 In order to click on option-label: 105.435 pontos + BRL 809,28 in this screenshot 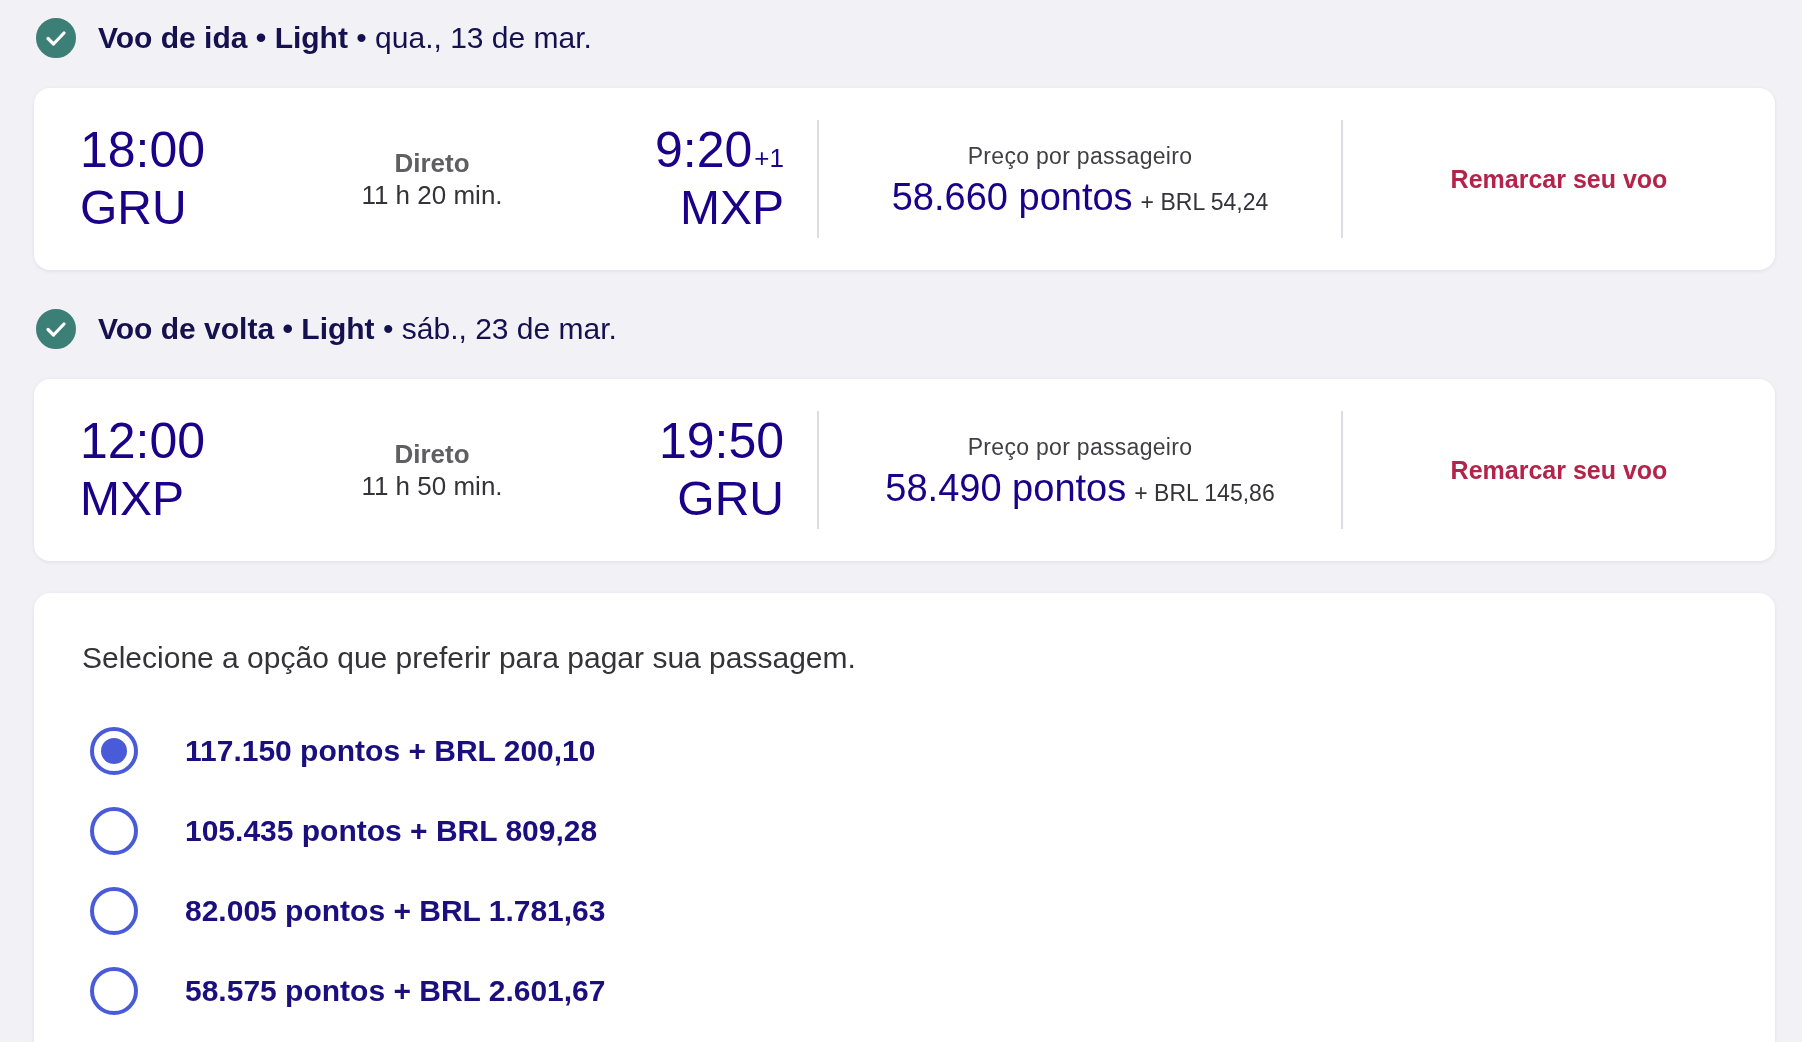, I will do `click(391, 831)`.